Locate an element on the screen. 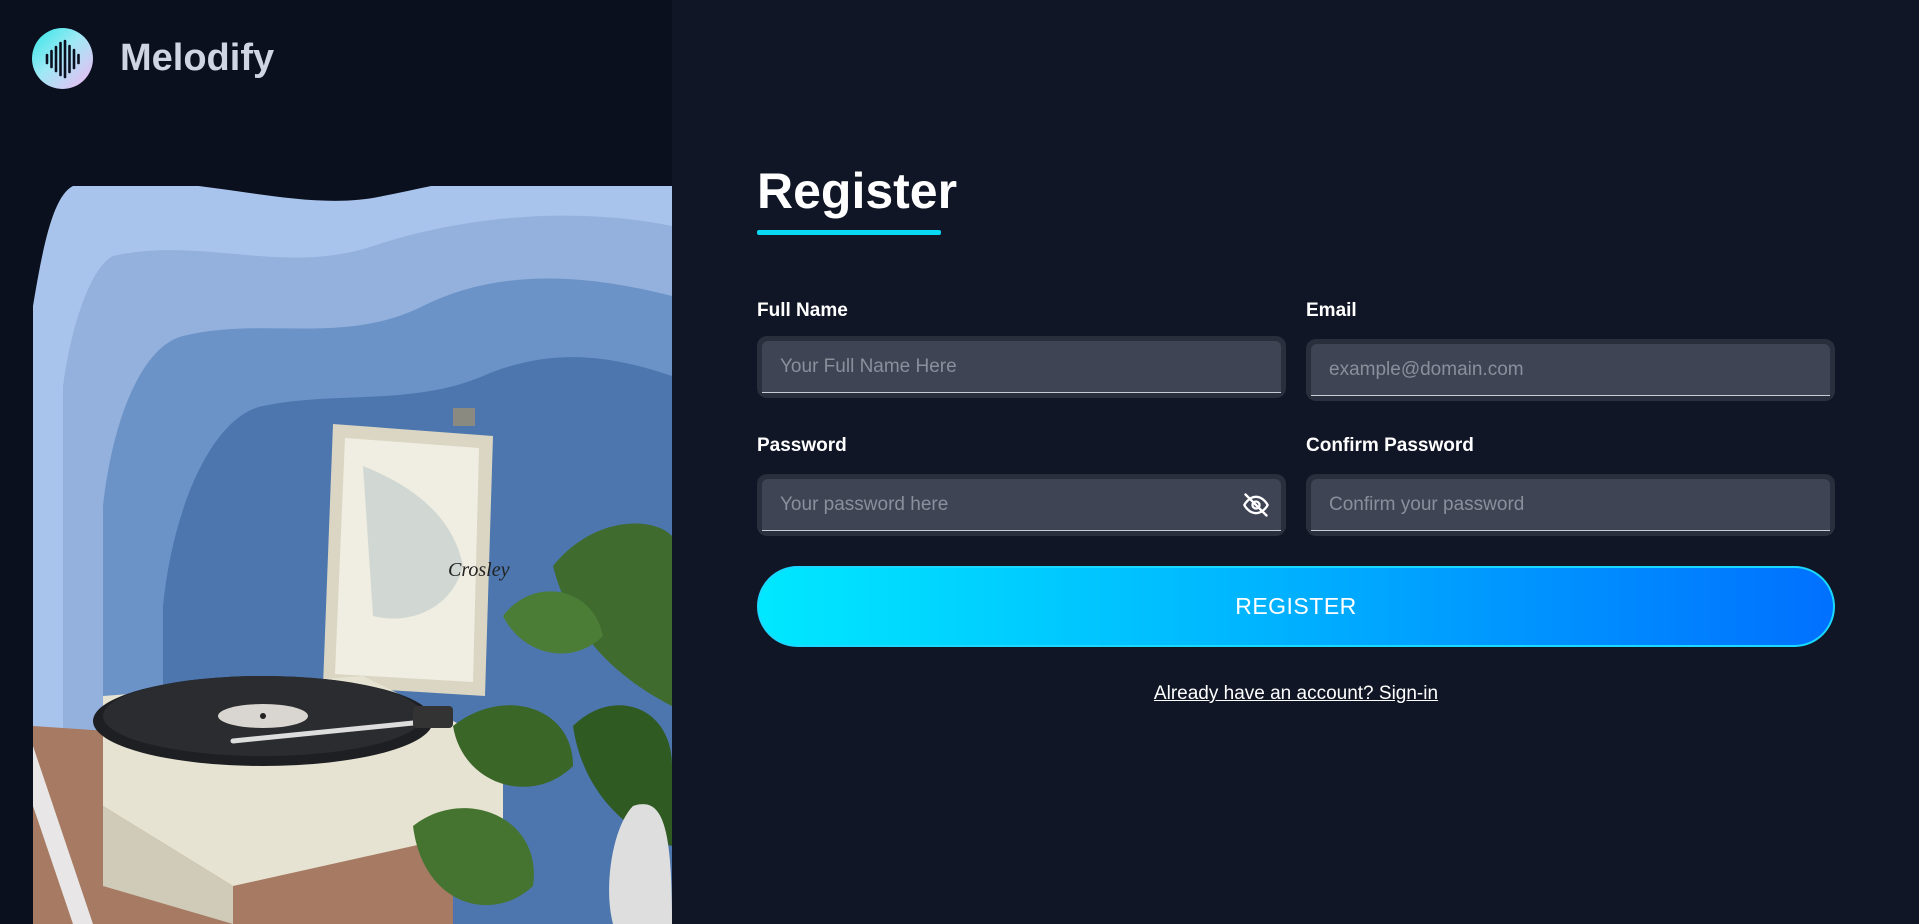 This screenshot has height=924, width=1919. full-name-field-container is located at coordinates (1021, 367).